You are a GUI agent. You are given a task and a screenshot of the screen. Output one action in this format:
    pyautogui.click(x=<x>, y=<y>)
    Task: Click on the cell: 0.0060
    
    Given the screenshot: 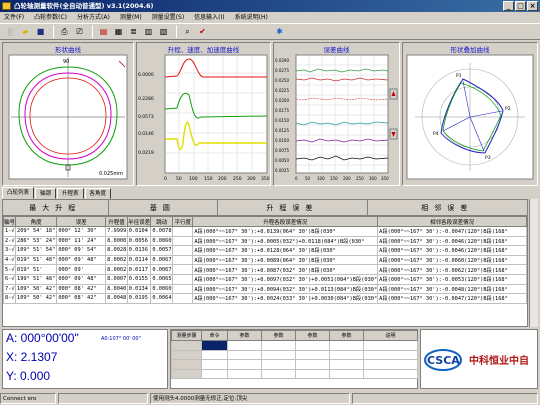 What is the action you would take?
    pyautogui.click(x=162, y=289)
    